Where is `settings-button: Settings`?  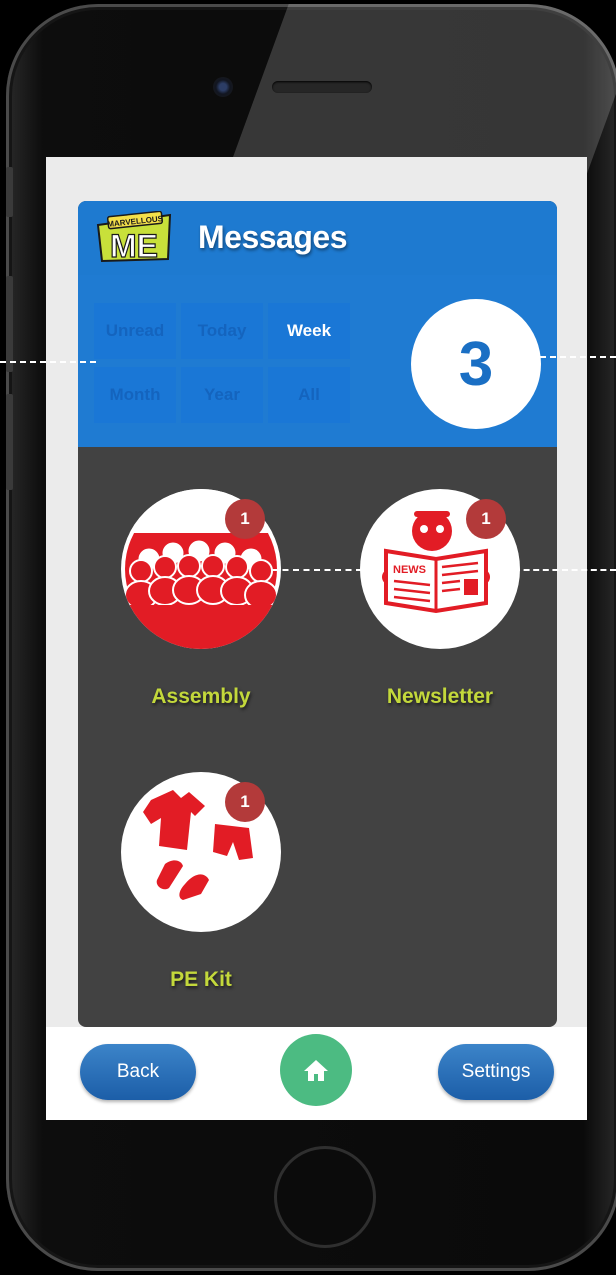 settings-button: Settings is located at coordinates (496, 1072).